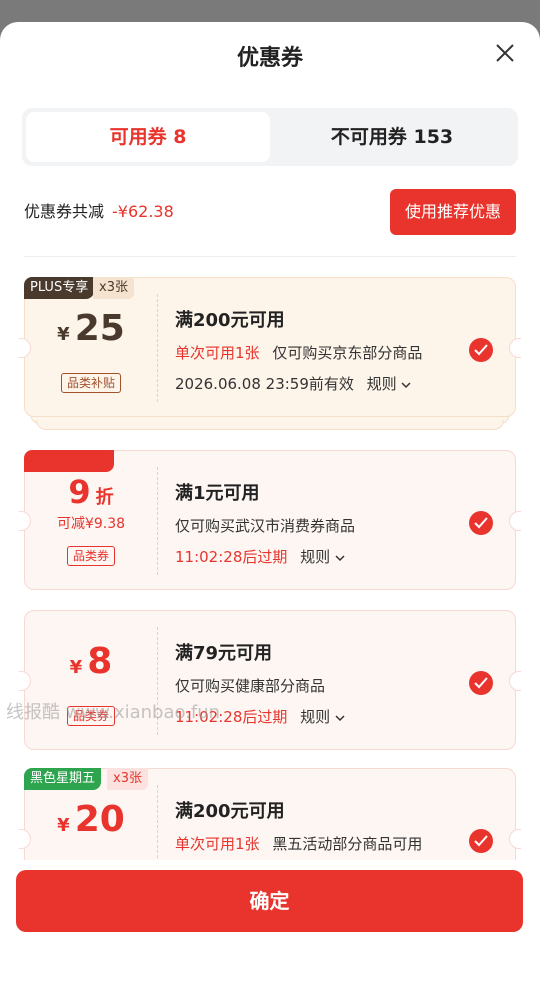  Describe the element at coordinates (59, 288) in the screenshot. I see `plus-badge: PLUS专享` at that location.